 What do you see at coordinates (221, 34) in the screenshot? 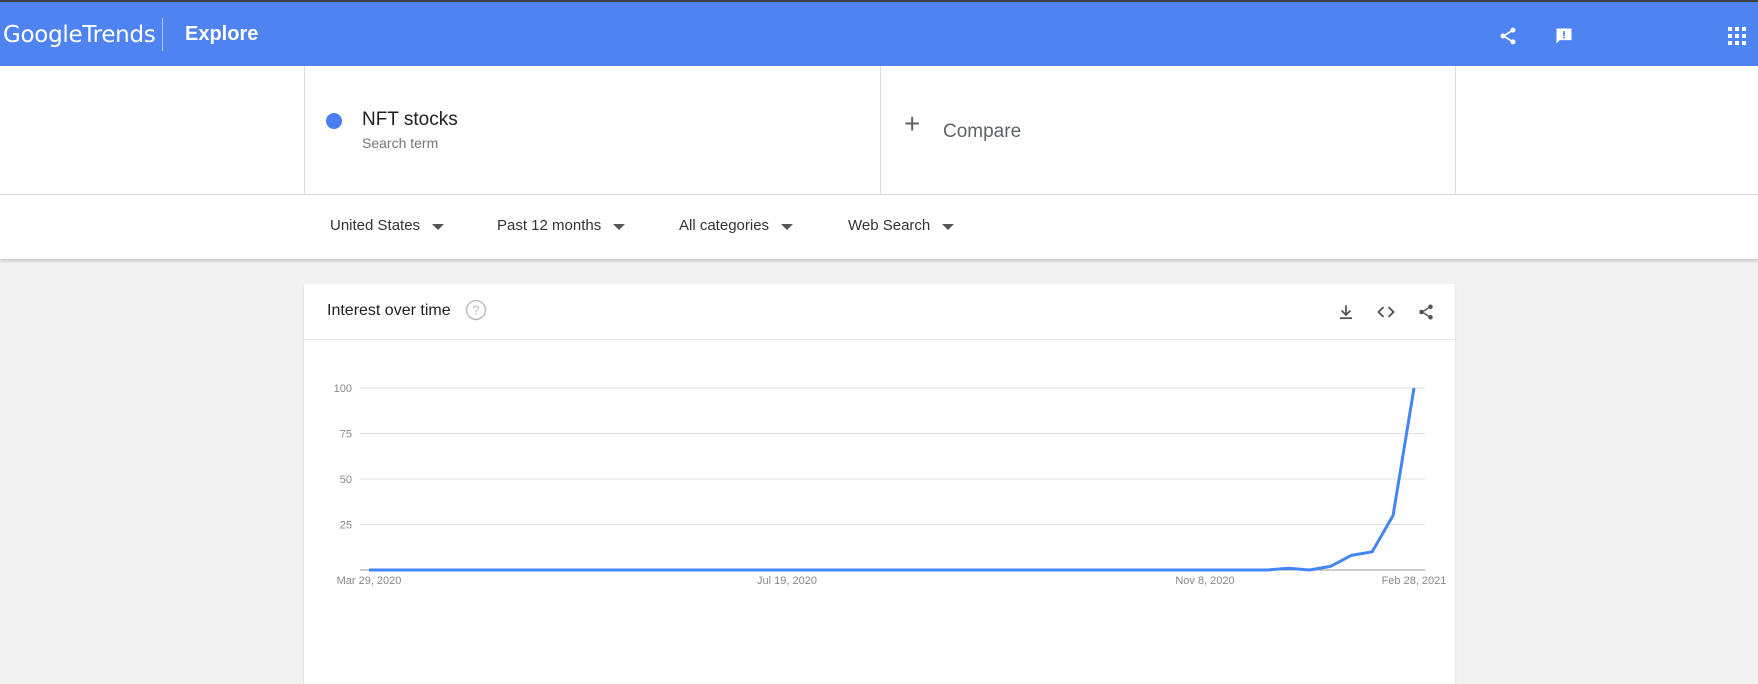
I see `page-title: Explore` at bounding box center [221, 34].